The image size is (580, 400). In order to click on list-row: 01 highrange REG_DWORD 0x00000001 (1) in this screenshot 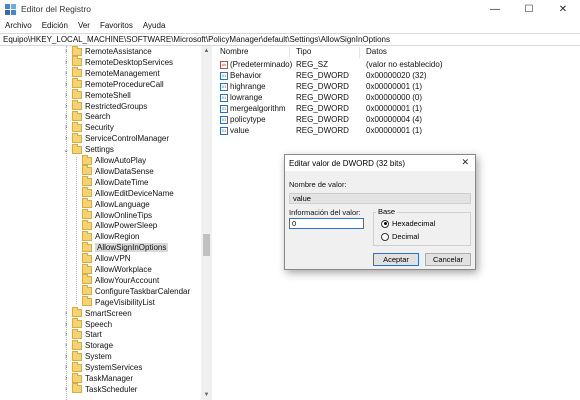, I will do `click(397, 86)`.